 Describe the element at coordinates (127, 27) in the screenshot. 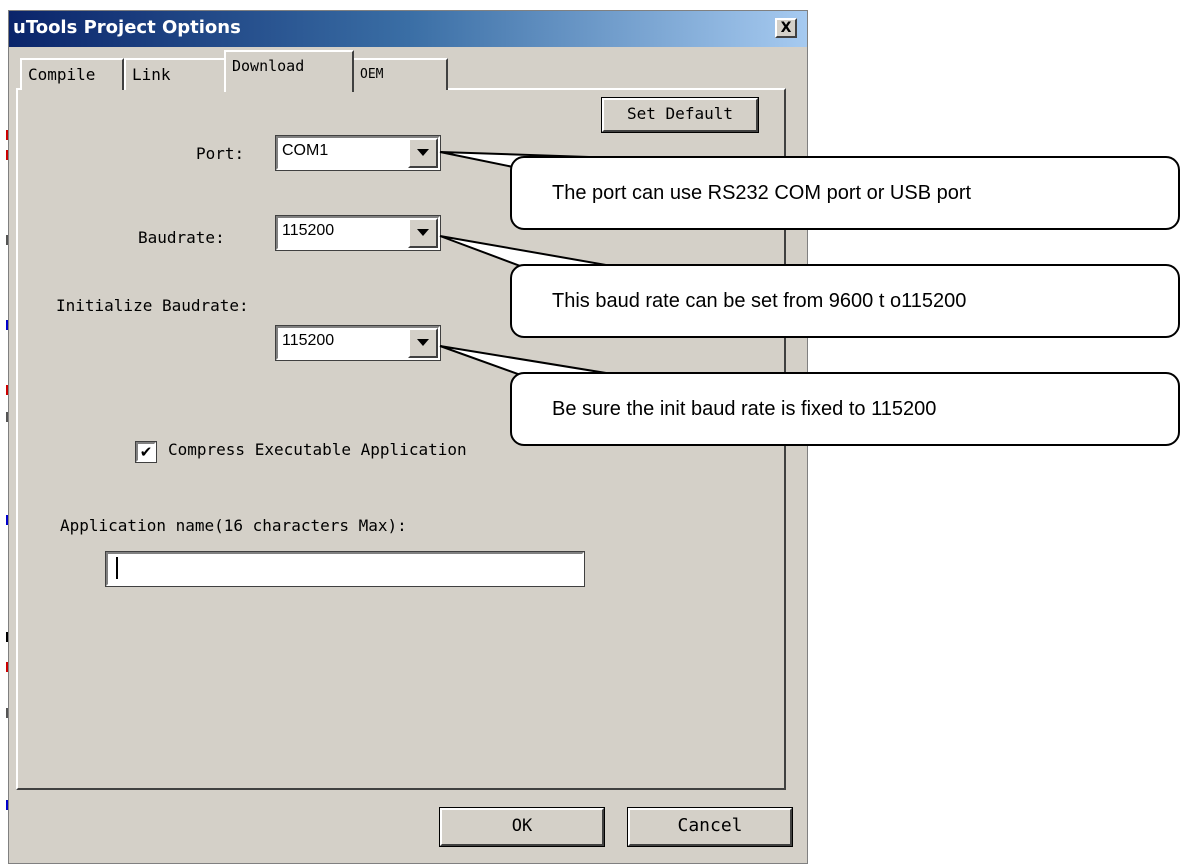

I see `window-title: uTools Project Options` at that location.